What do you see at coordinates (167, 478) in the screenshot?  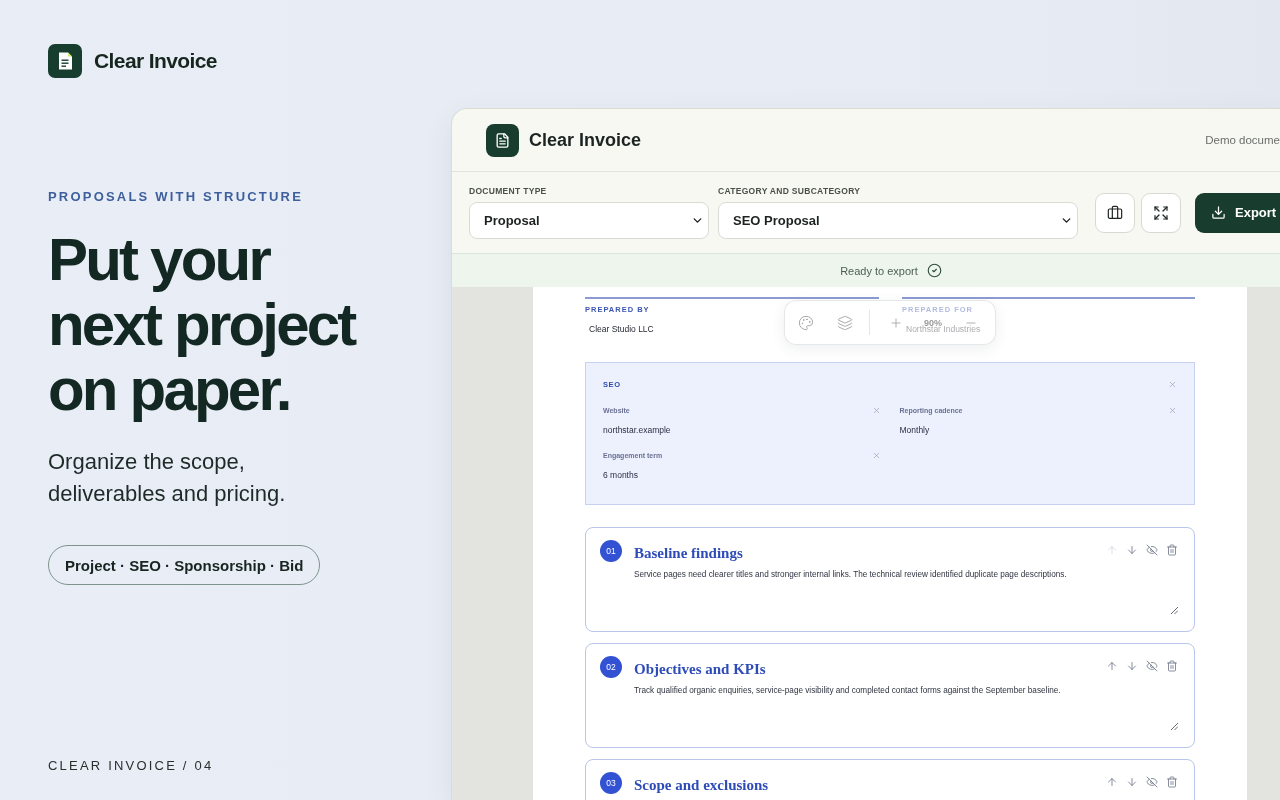 I see `hero-subtitle: Organize the scope, deliverables and pricing.` at bounding box center [167, 478].